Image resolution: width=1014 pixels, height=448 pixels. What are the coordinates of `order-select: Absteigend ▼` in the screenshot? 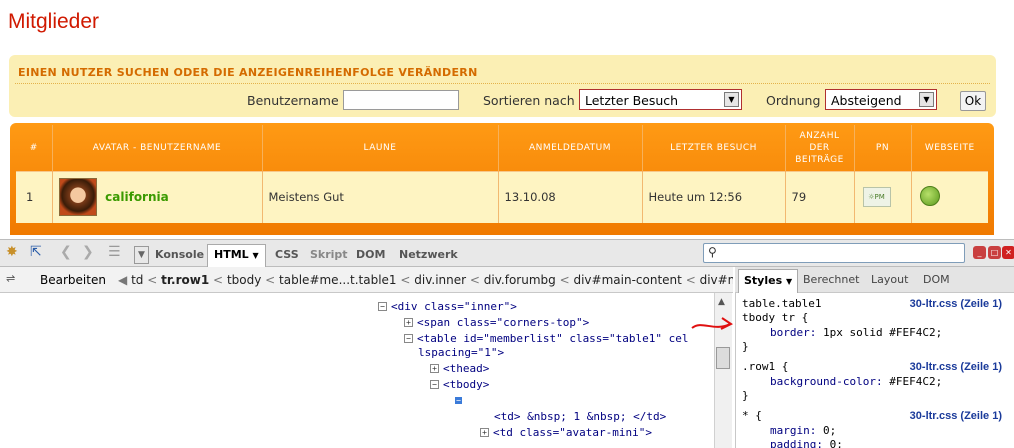 It's located at (881, 99).